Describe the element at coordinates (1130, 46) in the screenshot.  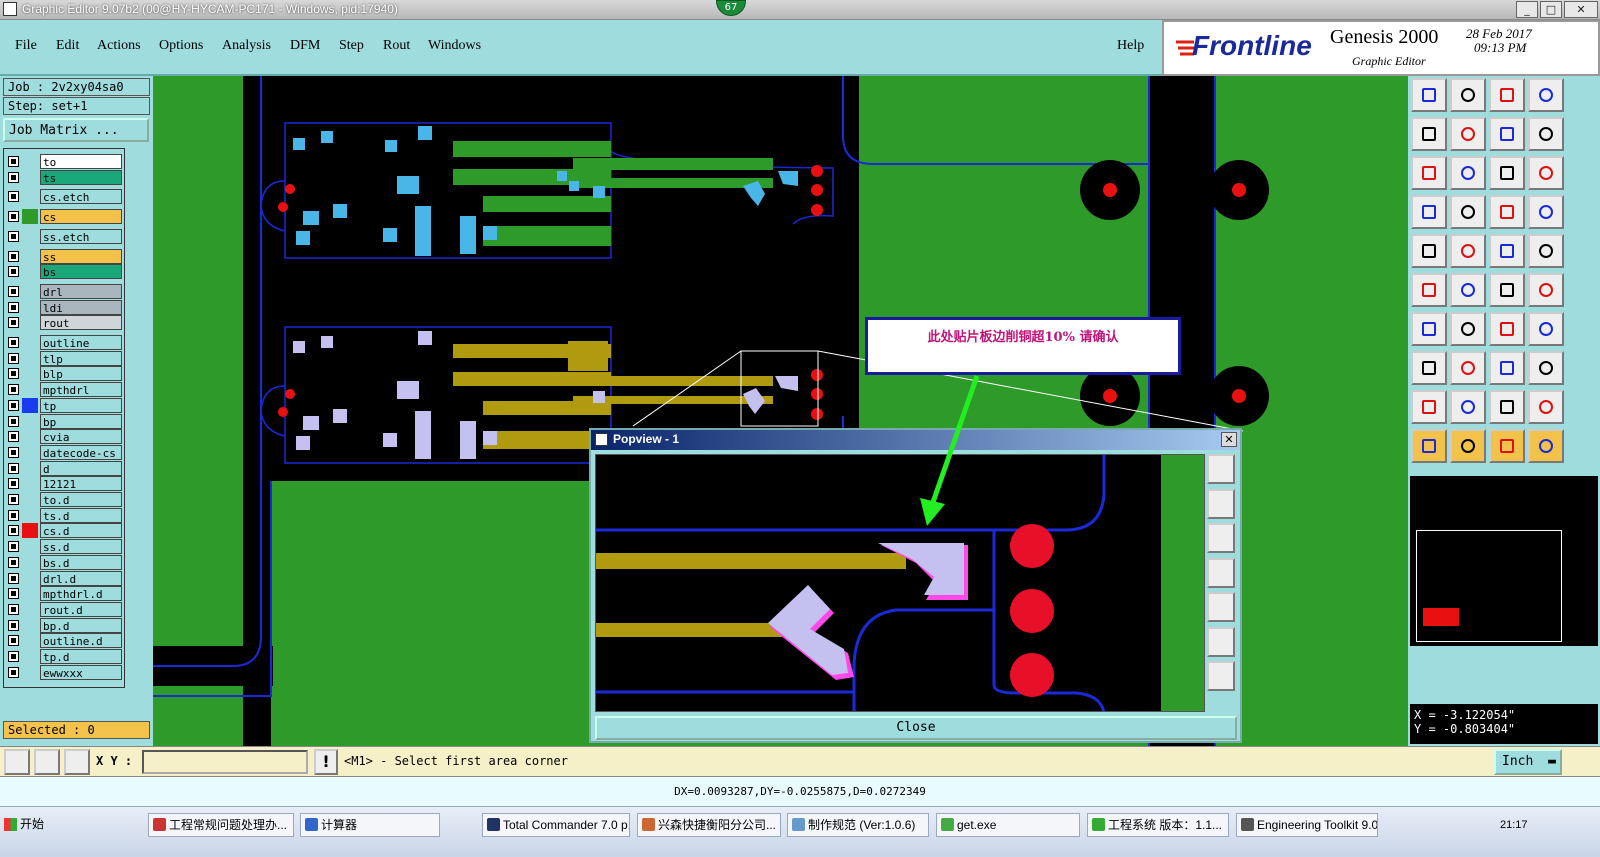
I see `menu-help: Help` at that location.